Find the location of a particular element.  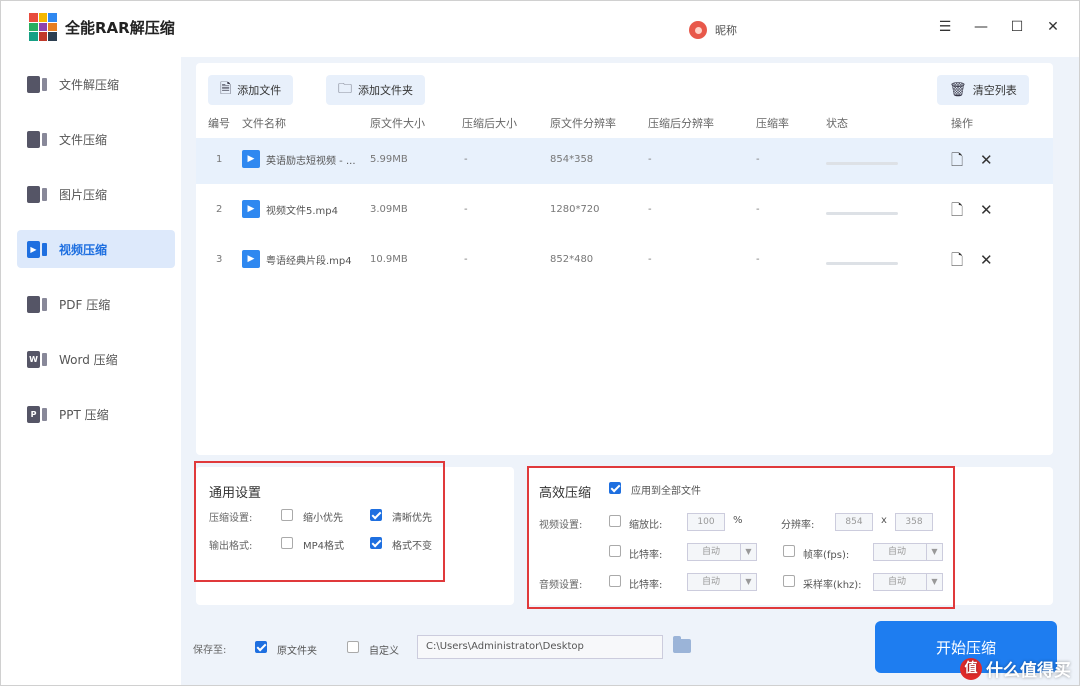

add-file-button: 🗎 添加文件 is located at coordinates (251, 90).